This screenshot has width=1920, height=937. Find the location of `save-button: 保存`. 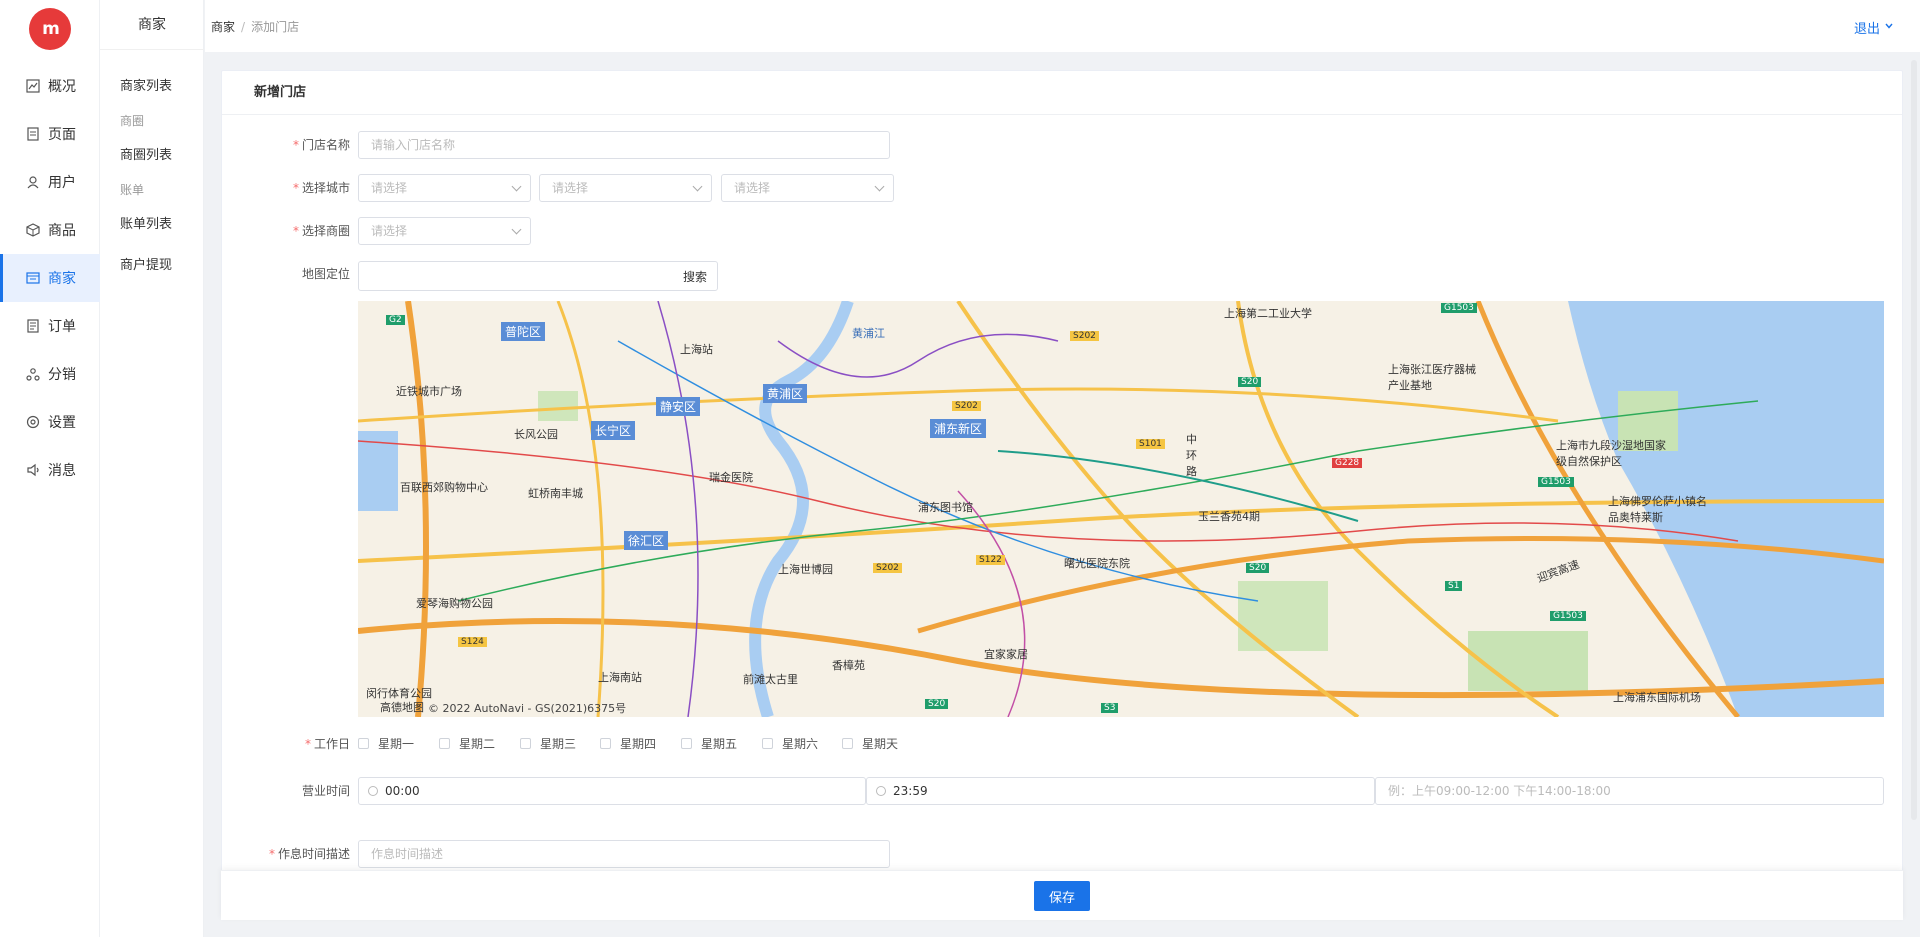

save-button: 保存 is located at coordinates (1062, 896).